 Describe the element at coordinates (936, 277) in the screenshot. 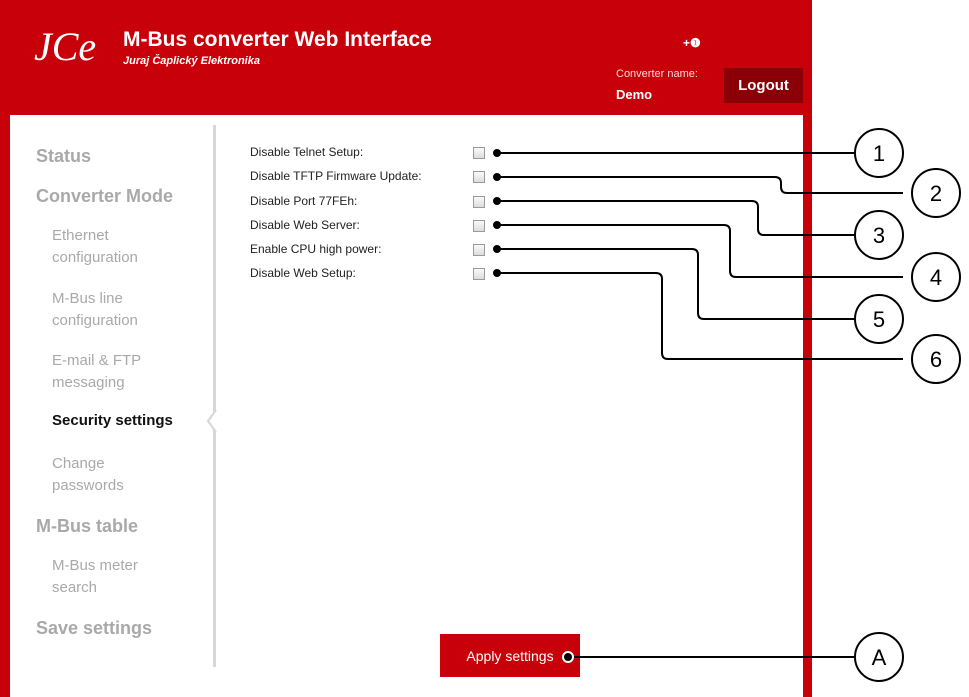

I see `callout-label-4: 4` at that location.